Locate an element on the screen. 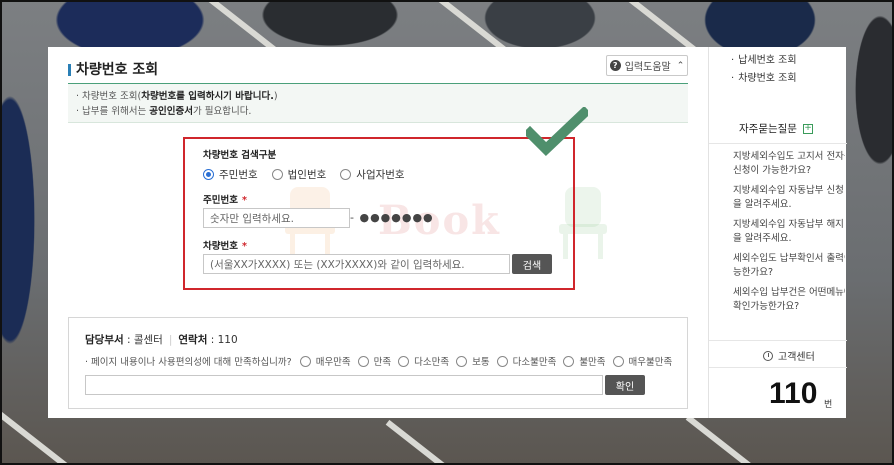 The height and width of the screenshot is (465, 894). survey-comment-input is located at coordinates (344, 385).